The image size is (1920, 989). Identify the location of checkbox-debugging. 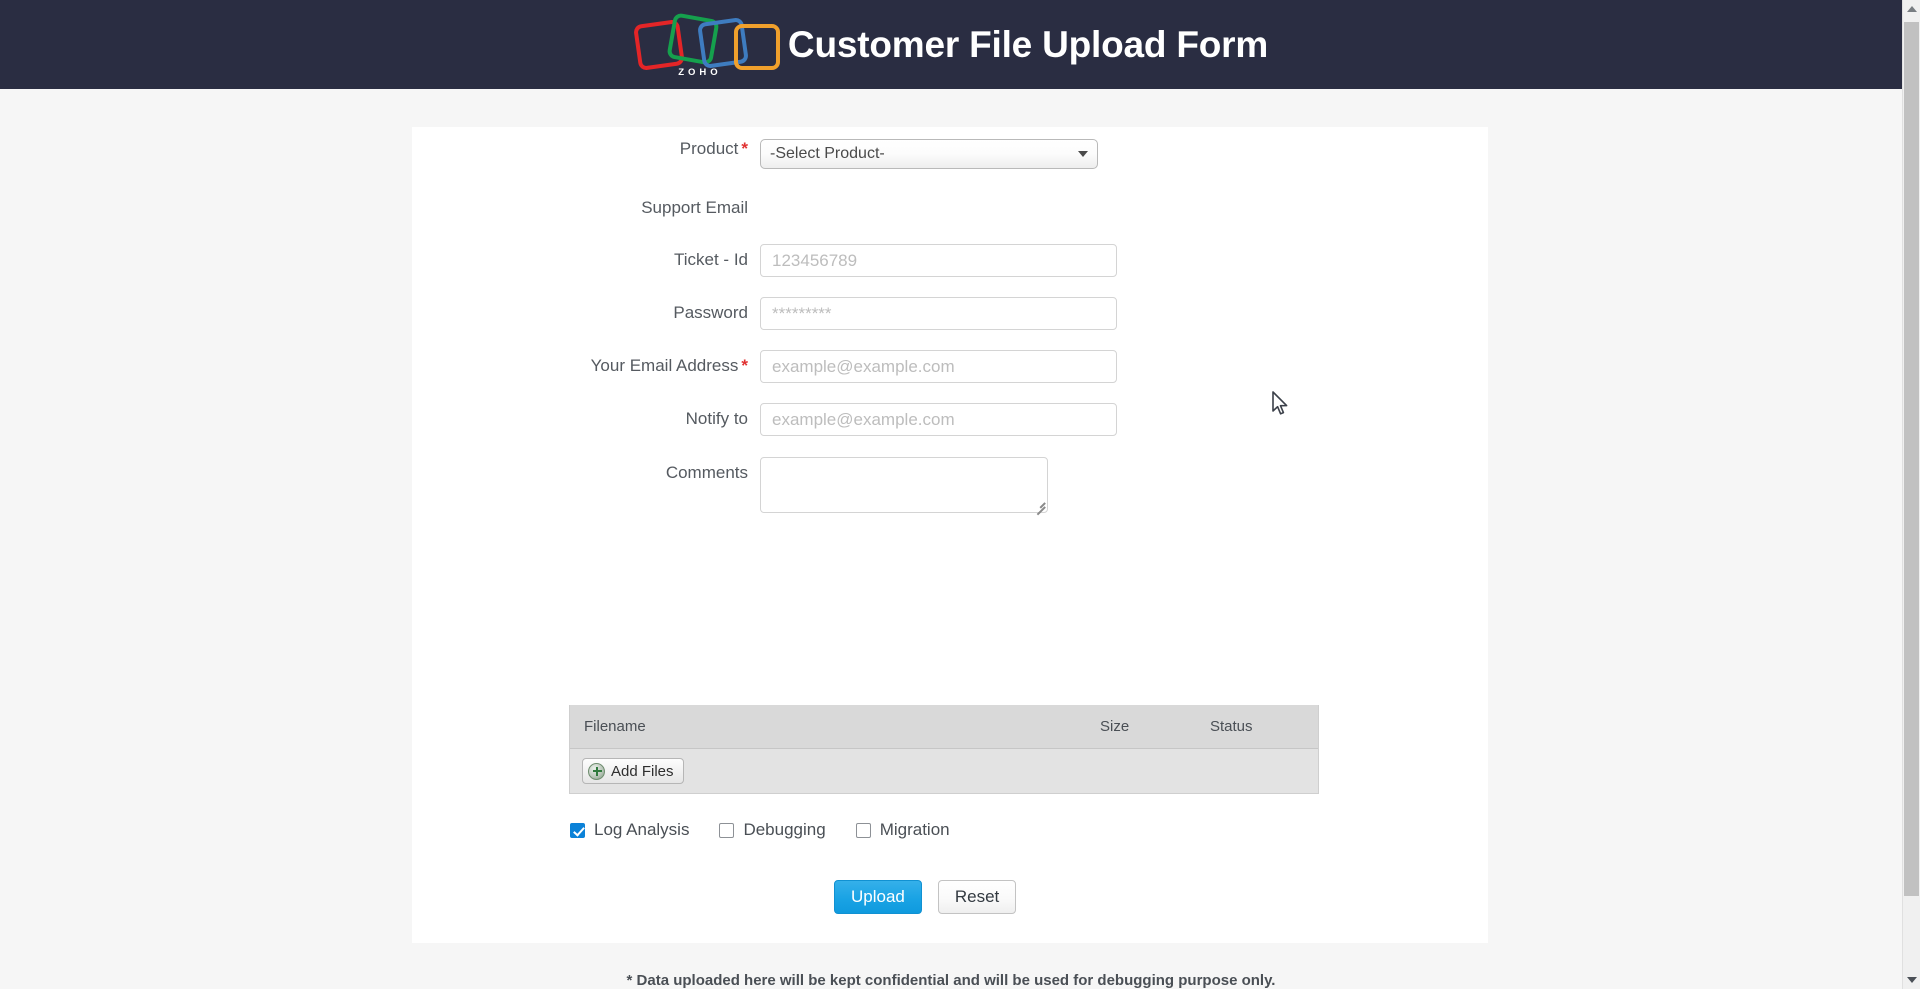
(727, 830).